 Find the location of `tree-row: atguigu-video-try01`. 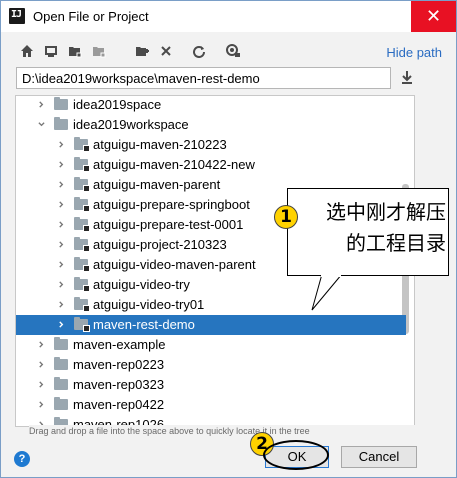

tree-row: atguigu-video-try01 is located at coordinates (211, 305).